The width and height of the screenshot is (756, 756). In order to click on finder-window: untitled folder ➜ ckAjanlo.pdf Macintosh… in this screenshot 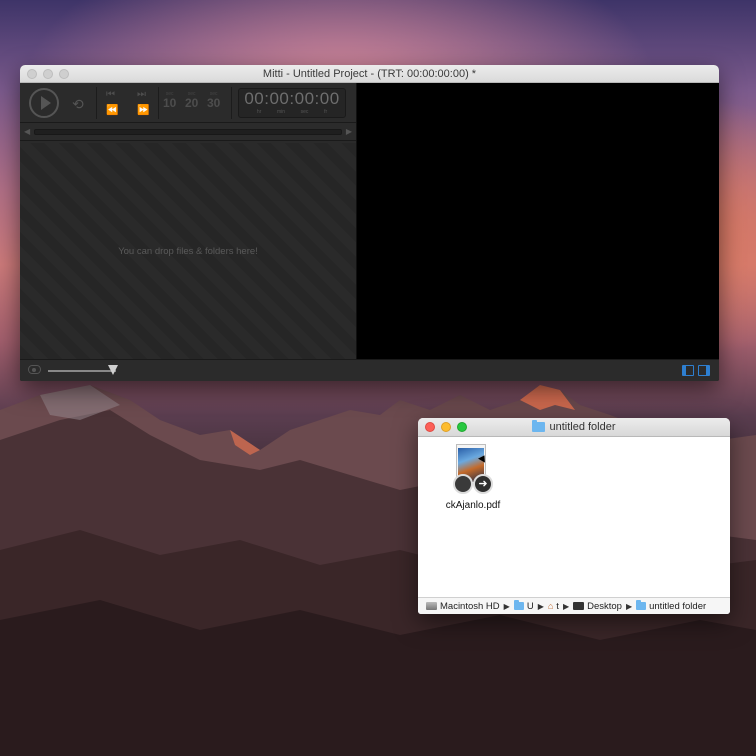, I will do `click(574, 516)`.